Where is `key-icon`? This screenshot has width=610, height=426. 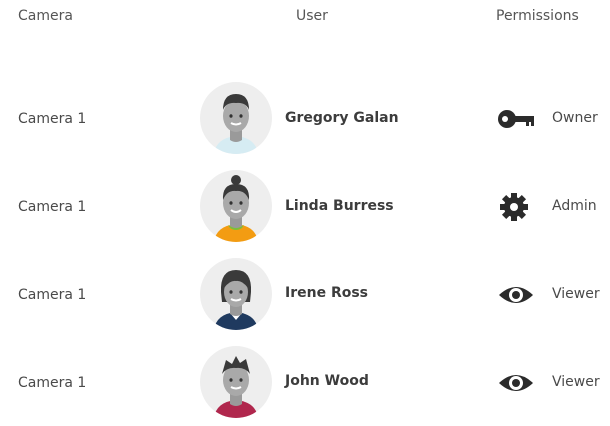 key-icon is located at coordinates (516, 119).